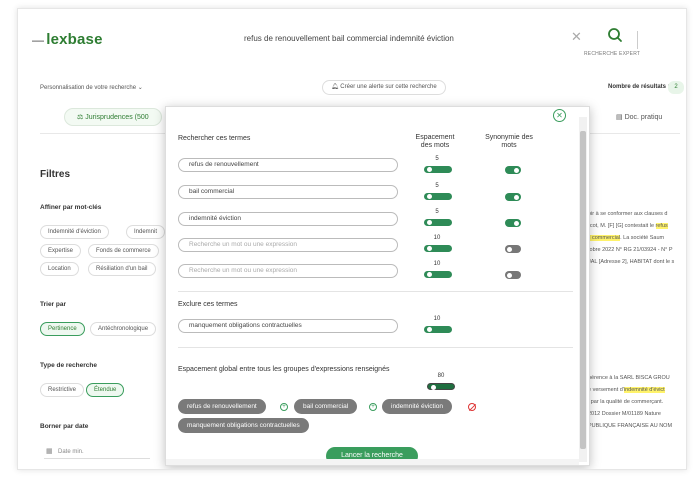 The image size is (697, 482). What do you see at coordinates (88, 88) in the screenshot?
I see `personalize-label: Personnalisation de votre recherche` at bounding box center [88, 88].